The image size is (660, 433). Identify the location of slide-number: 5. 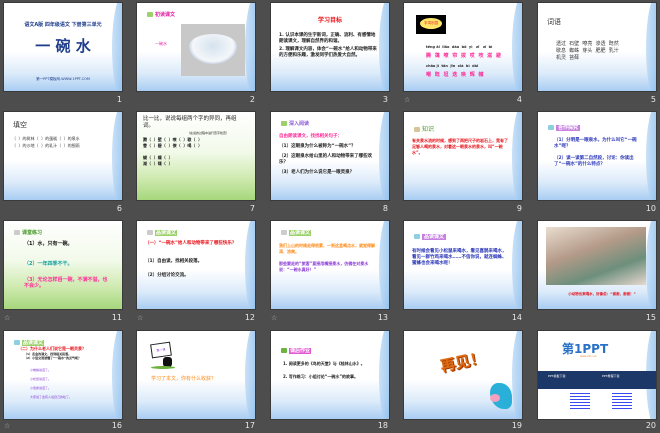
(653, 99).